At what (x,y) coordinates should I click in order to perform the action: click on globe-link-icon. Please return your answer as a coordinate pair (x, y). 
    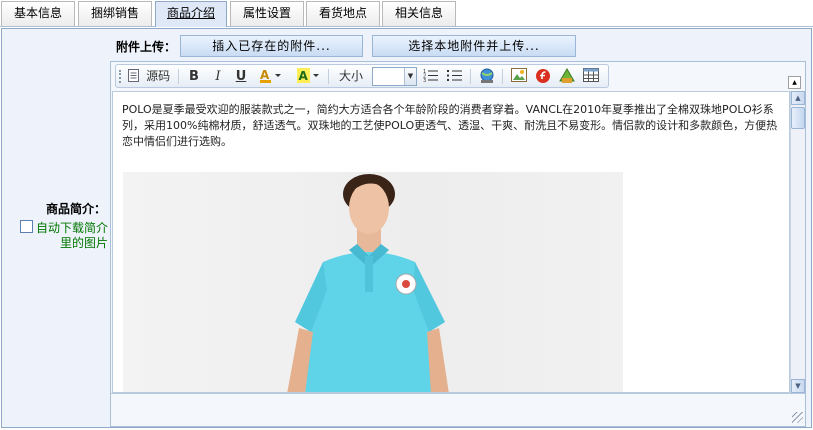
    Looking at the image, I should click on (487, 75).